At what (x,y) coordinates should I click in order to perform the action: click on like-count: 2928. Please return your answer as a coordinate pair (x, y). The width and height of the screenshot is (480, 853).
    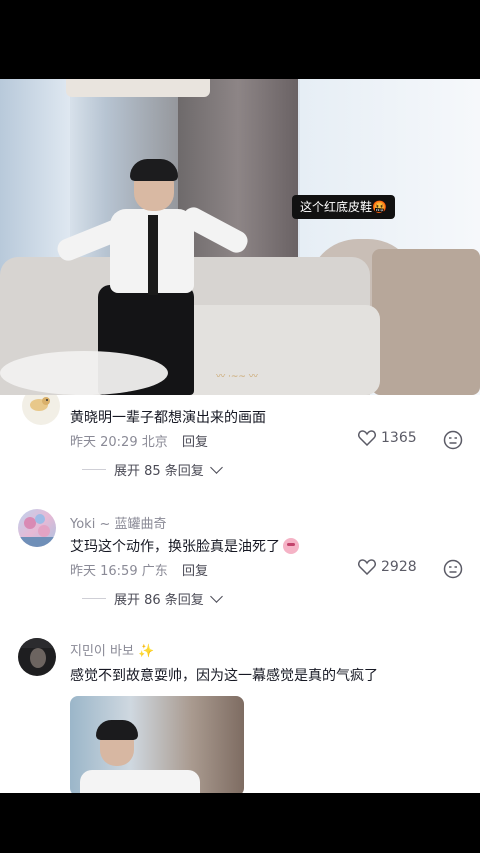
    Looking at the image, I should click on (399, 567).